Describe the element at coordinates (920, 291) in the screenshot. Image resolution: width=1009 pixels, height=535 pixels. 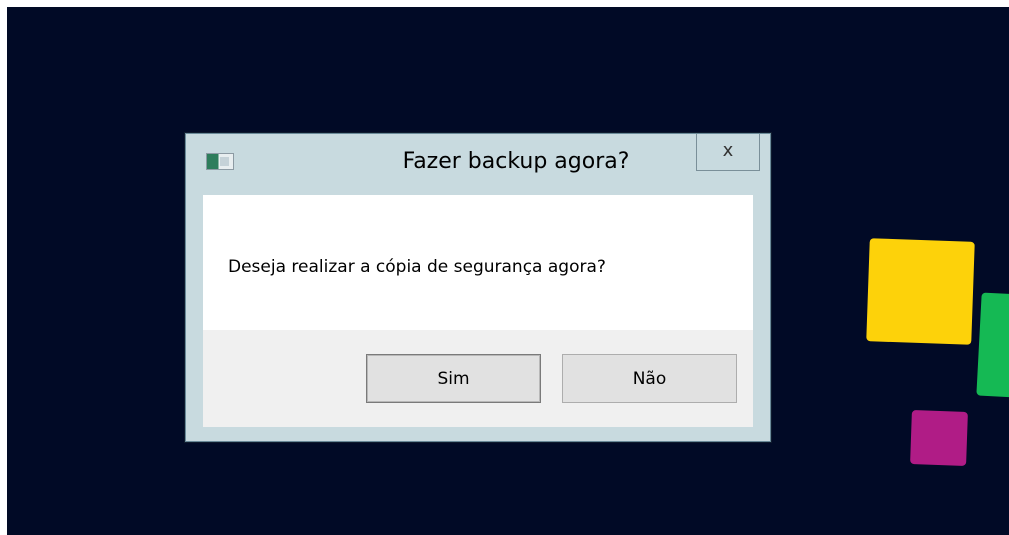
I see `yellow-tile` at that location.